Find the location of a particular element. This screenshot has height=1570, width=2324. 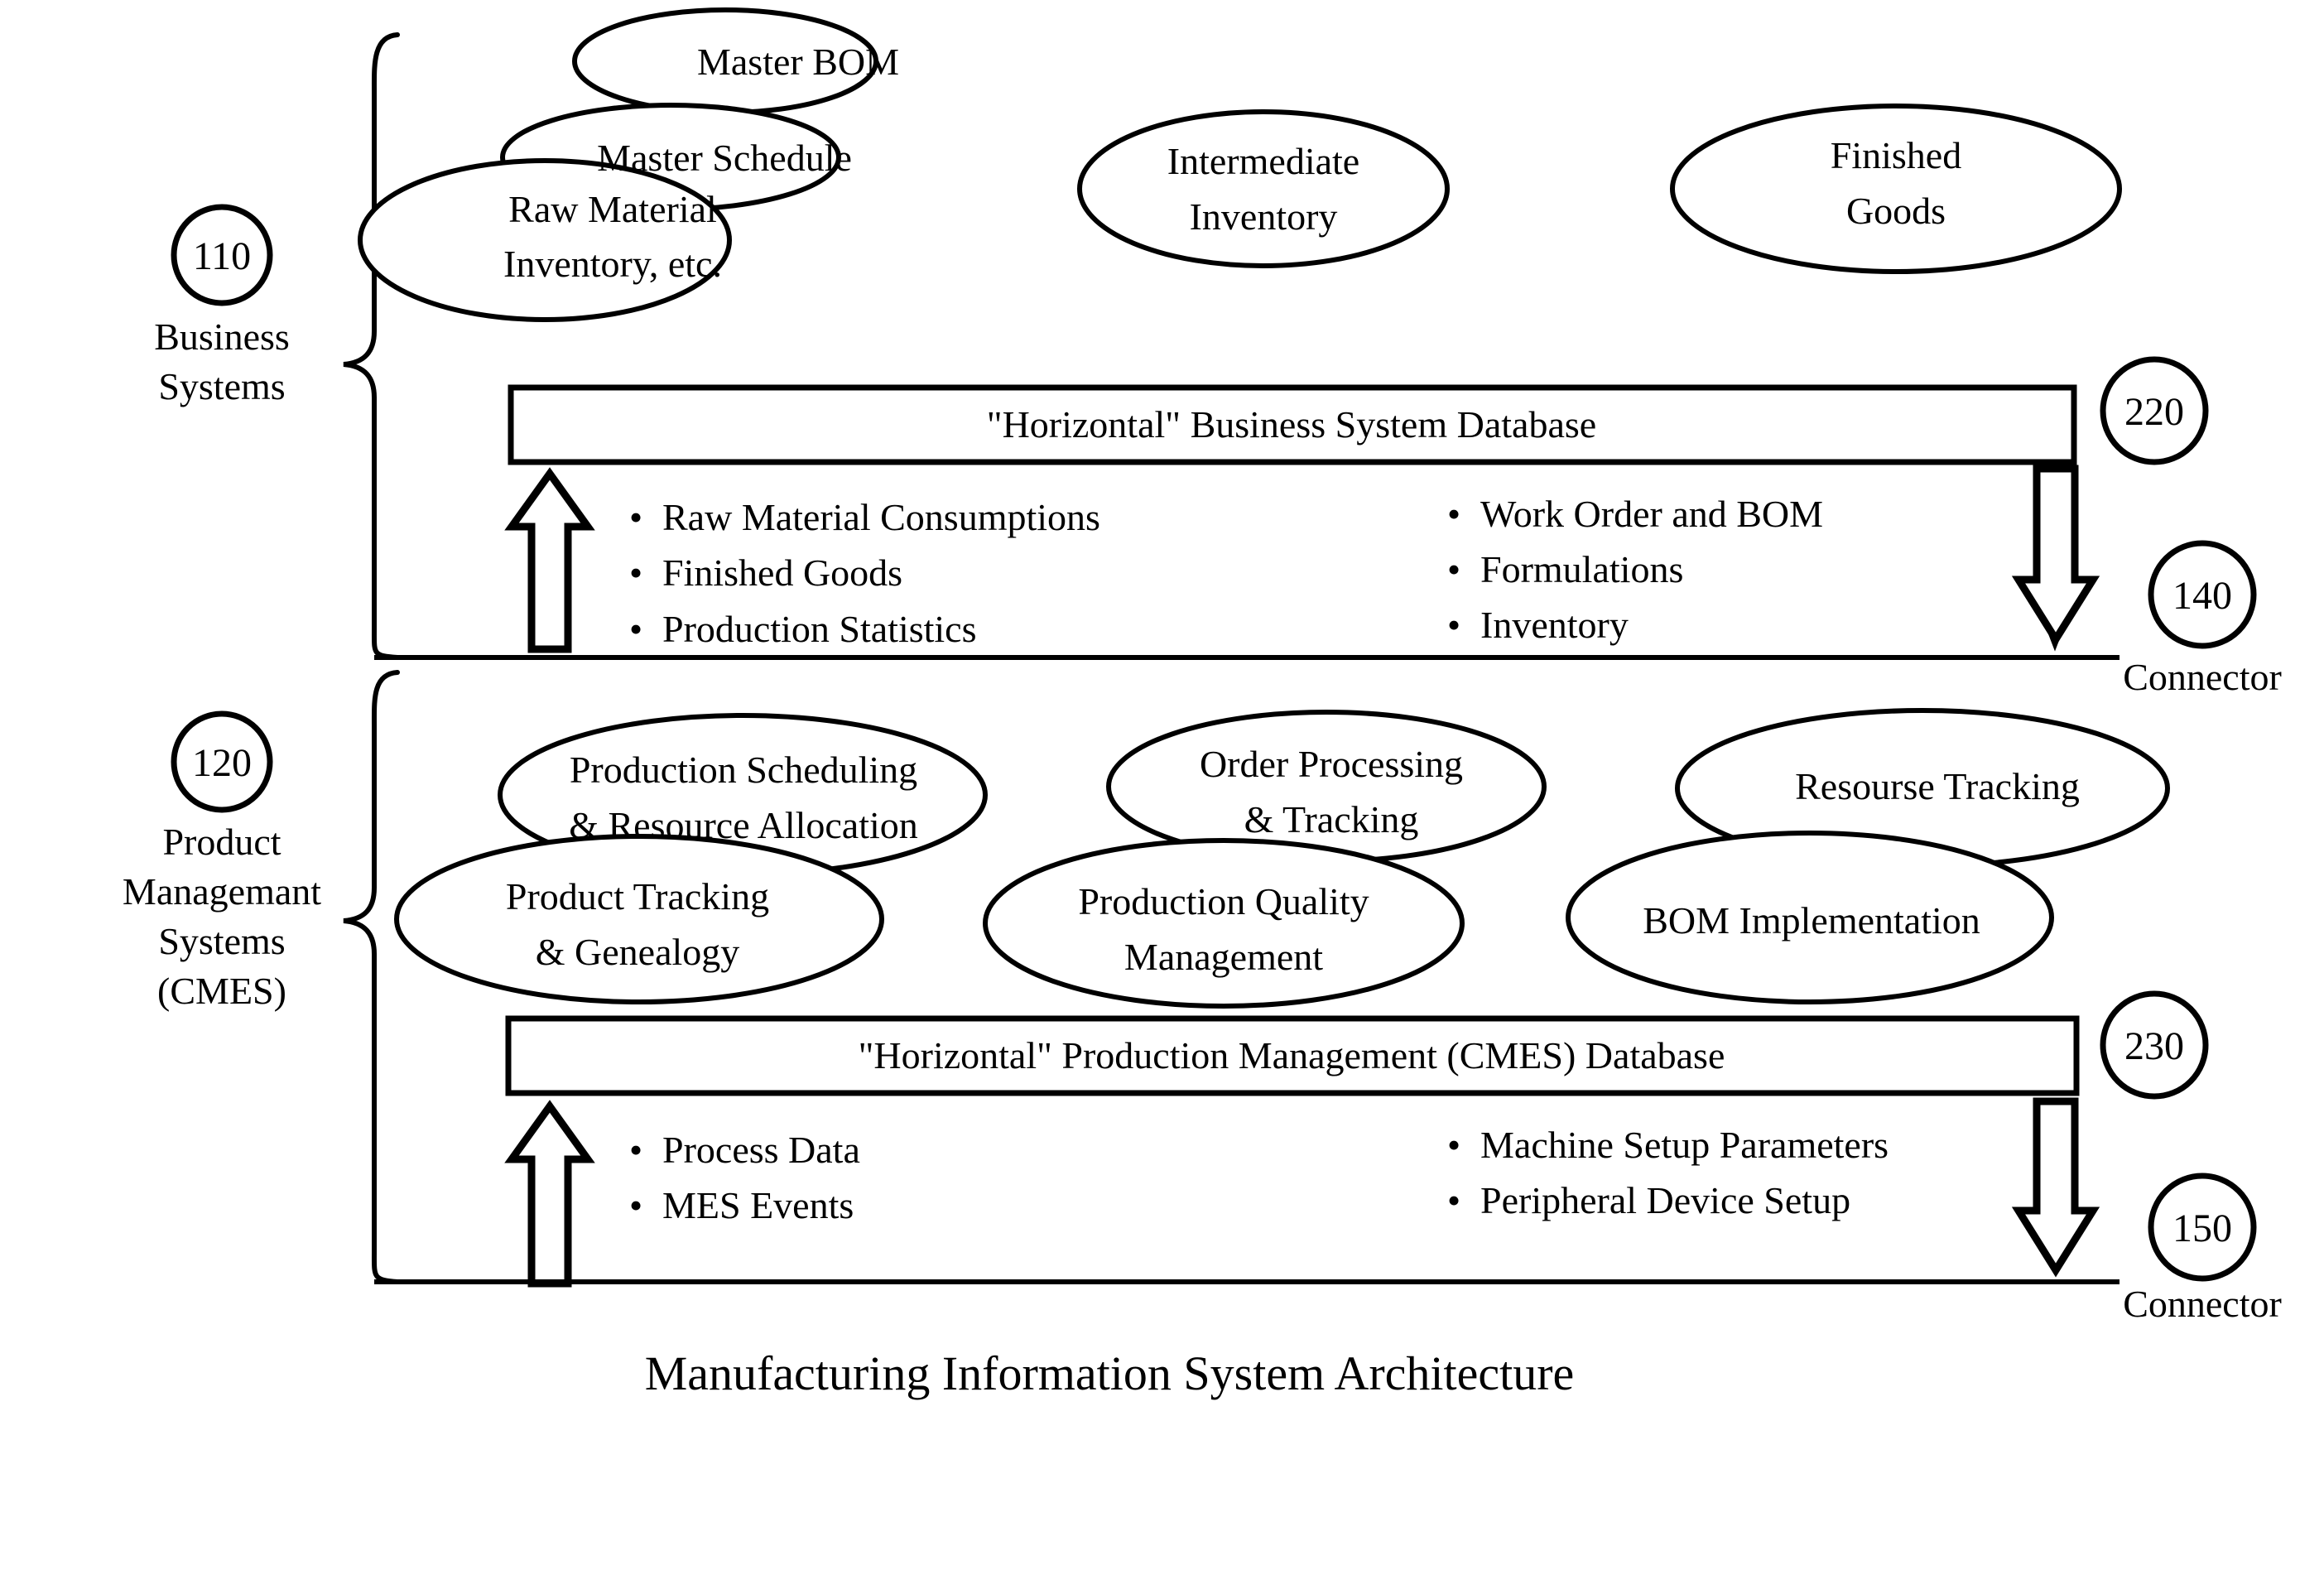

business-bullet-right-1: Formulations is located at coordinates (1581, 569).